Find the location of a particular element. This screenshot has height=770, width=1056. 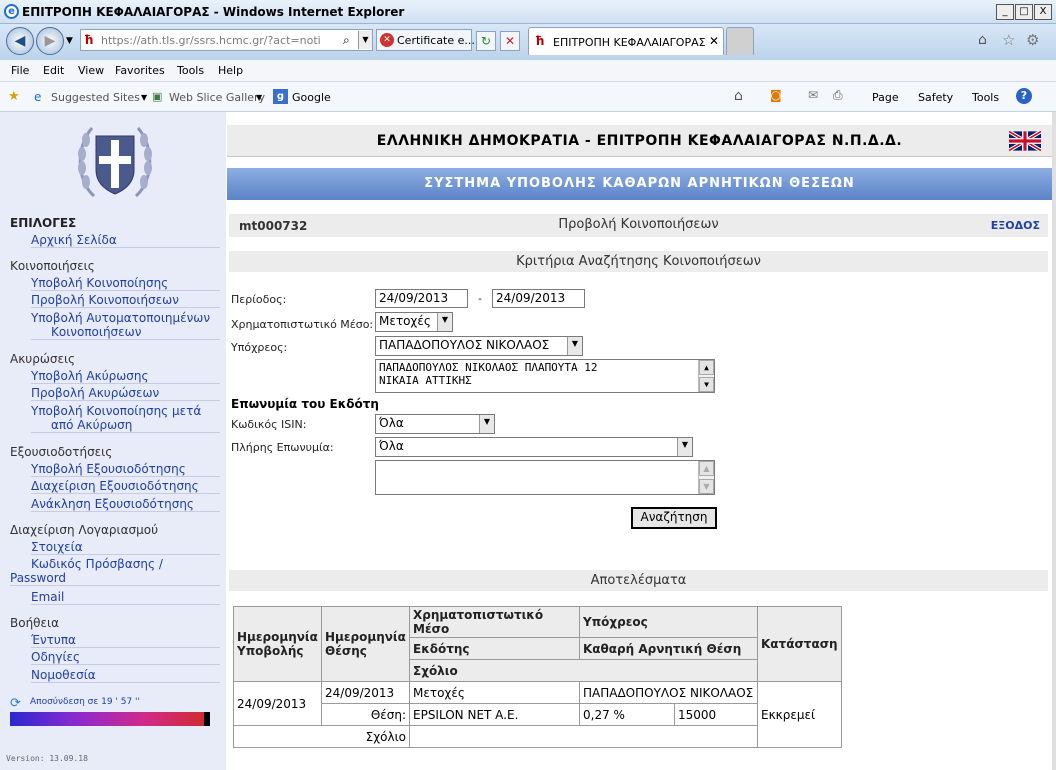

sidebar-item-legislation: Νομοθεσία is located at coordinates (125, 675).